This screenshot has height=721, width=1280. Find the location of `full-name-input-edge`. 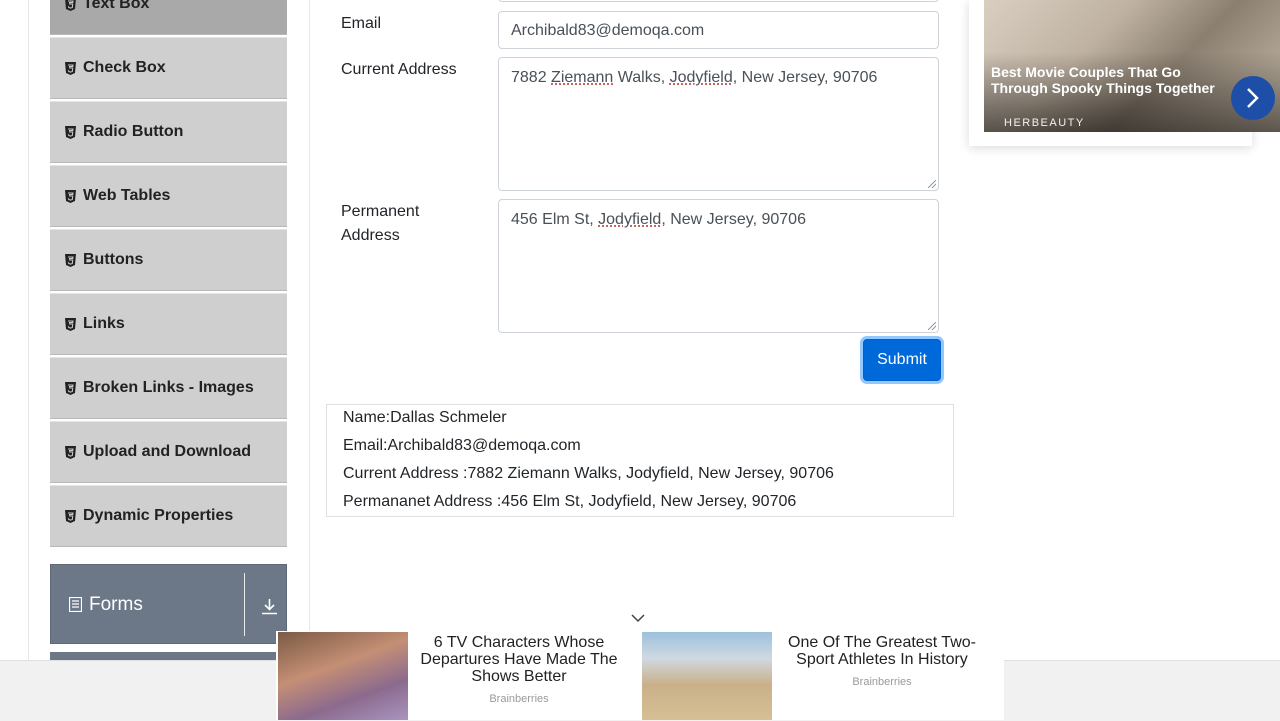

full-name-input-edge is located at coordinates (718, 1).